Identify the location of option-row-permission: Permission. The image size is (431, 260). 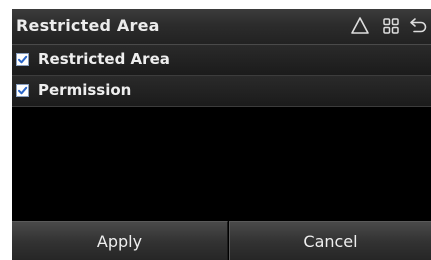
(221, 91).